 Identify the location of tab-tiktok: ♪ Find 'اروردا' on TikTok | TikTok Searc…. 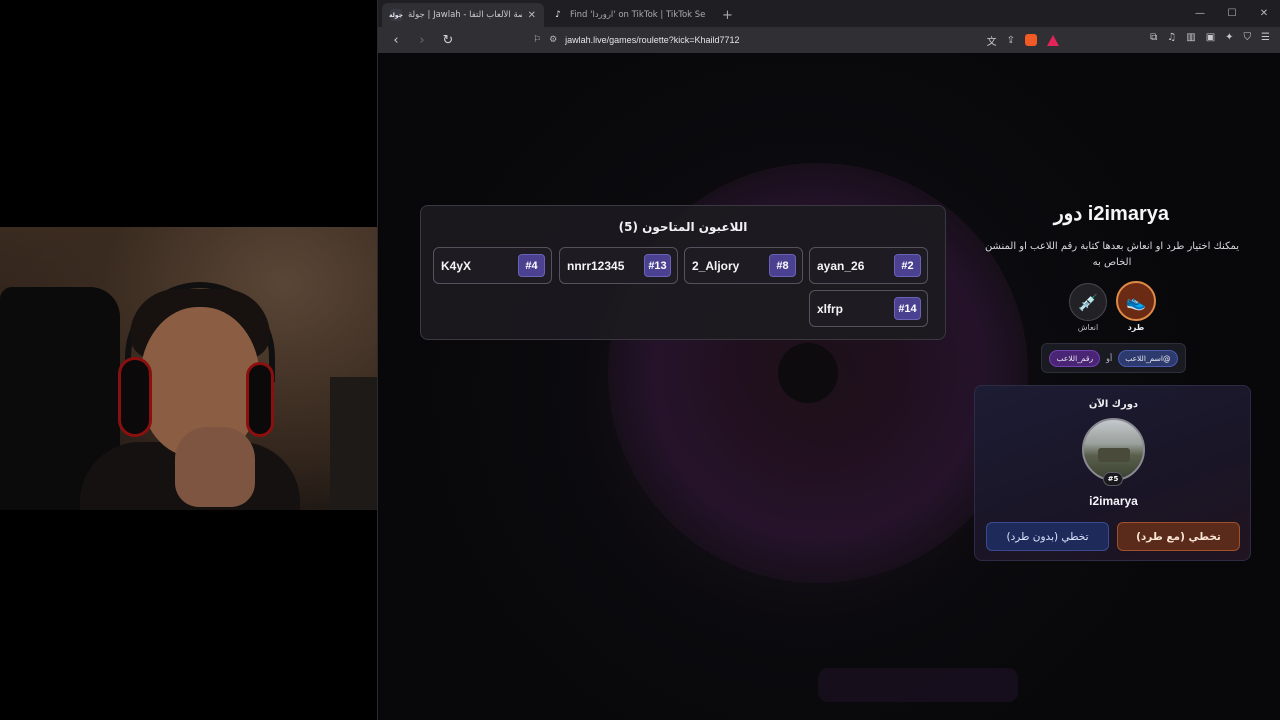
(629, 15).